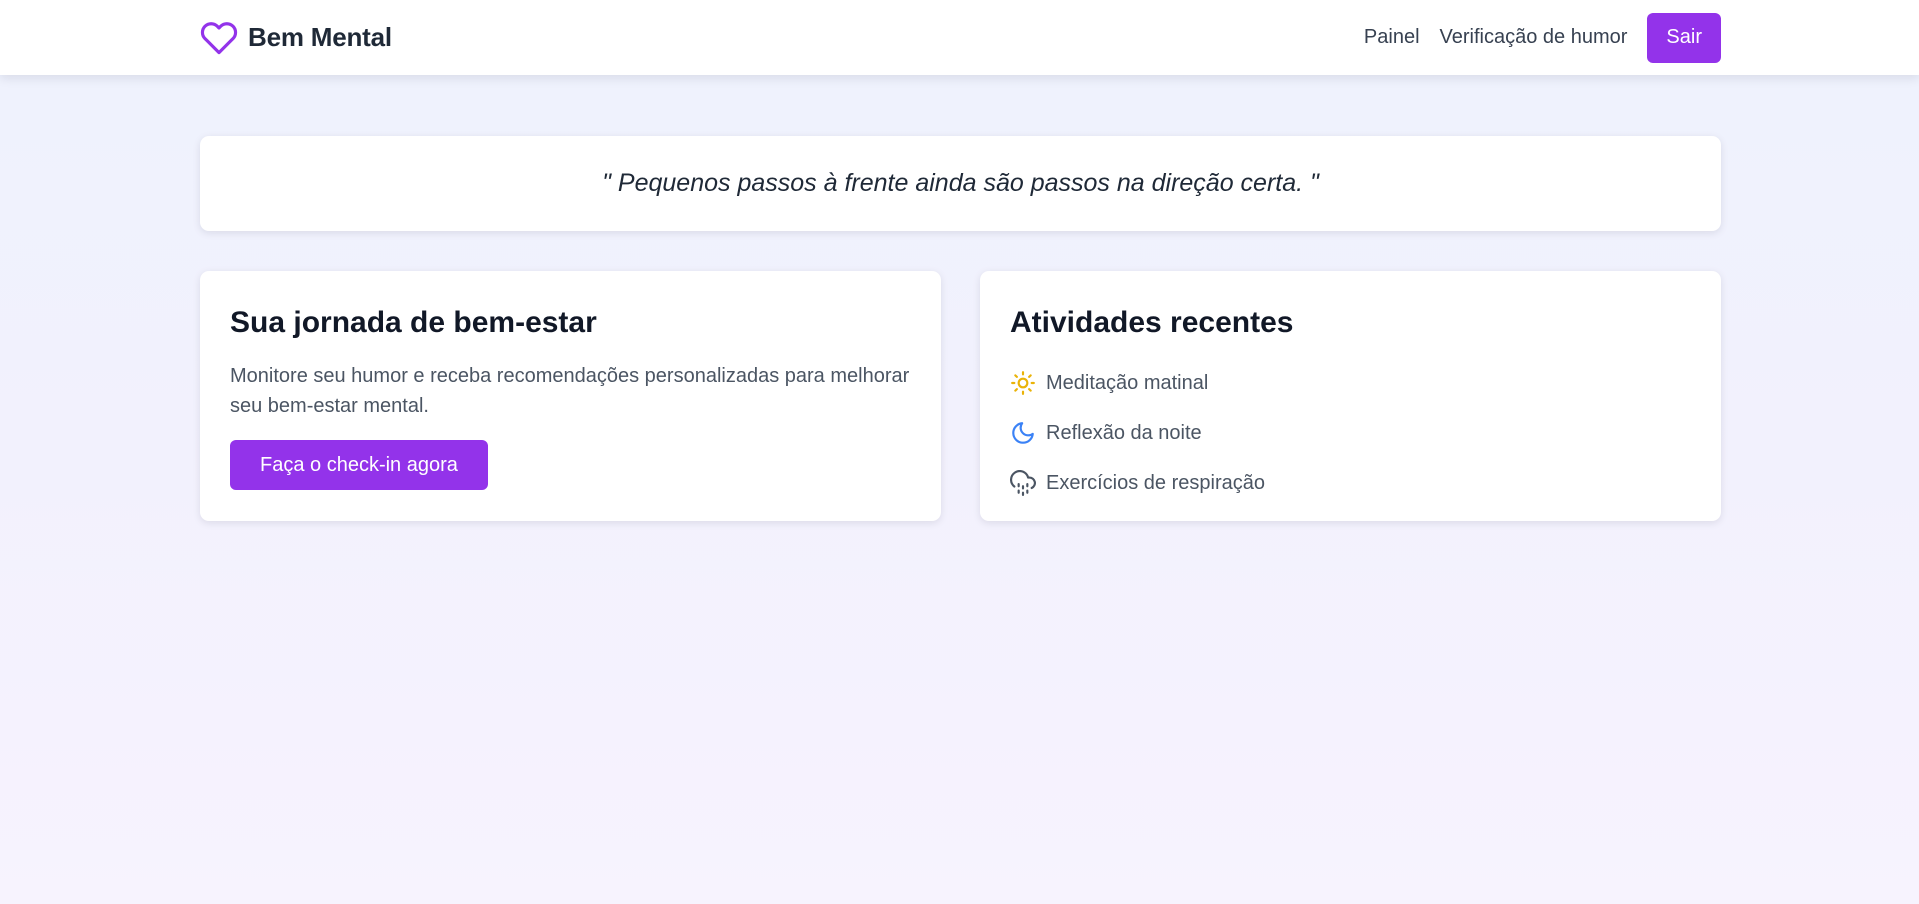 The image size is (1919, 904). Describe the element at coordinates (1023, 383) in the screenshot. I see `sun-icon` at that location.